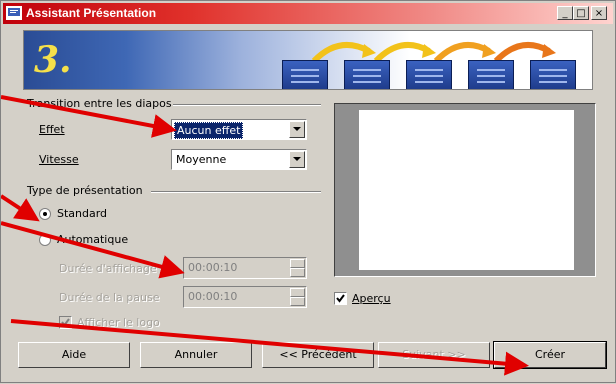 The image size is (616, 384). Describe the element at coordinates (196, 355) in the screenshot. I see `cancel-button: Annuler` at that location.